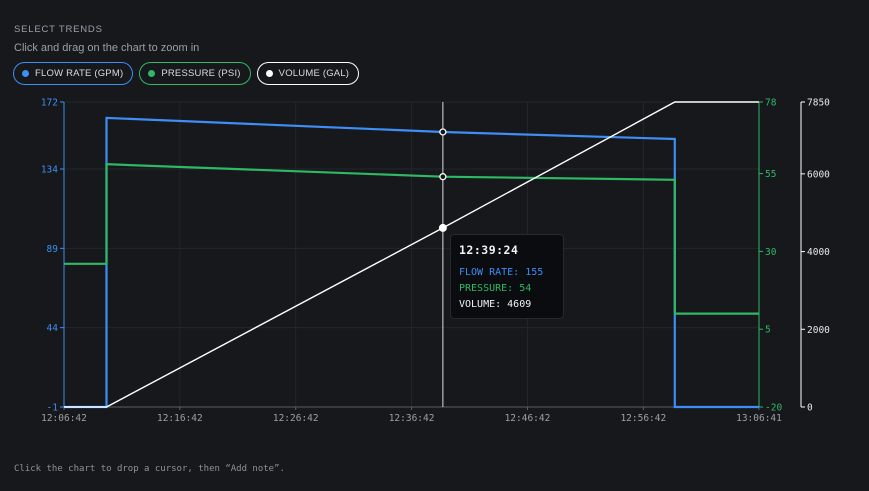 Image resolution: width=869 pixels, height=491 pixels. What do you see at coordinates (180, 418) in the screenshot?
I see `x-tick-label: 12:16:42` at bounding box center [180, 418].